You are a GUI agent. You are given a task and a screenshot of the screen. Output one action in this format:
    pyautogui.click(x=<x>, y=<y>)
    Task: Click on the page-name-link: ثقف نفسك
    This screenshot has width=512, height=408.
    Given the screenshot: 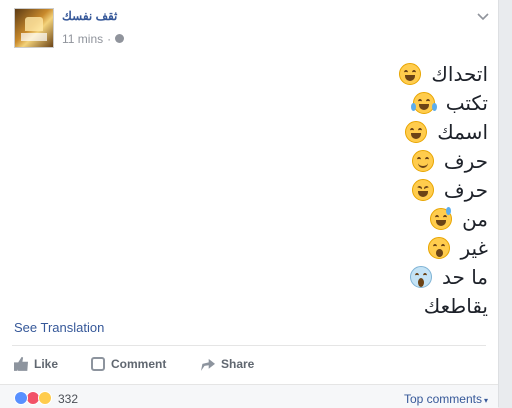 What is the action you would take?
    pyautogui.click(x=89, y=16)
    